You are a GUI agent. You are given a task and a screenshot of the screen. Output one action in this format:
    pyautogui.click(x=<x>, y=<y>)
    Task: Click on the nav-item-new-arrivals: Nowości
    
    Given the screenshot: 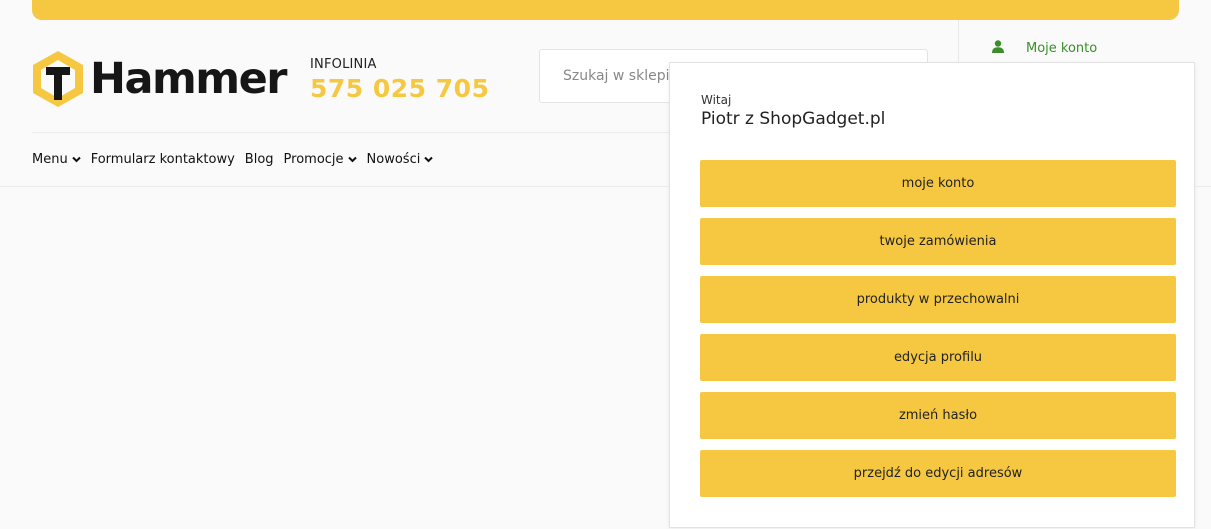 What is the action you would take?
    pyautogui.click(x=400, y=159)
    